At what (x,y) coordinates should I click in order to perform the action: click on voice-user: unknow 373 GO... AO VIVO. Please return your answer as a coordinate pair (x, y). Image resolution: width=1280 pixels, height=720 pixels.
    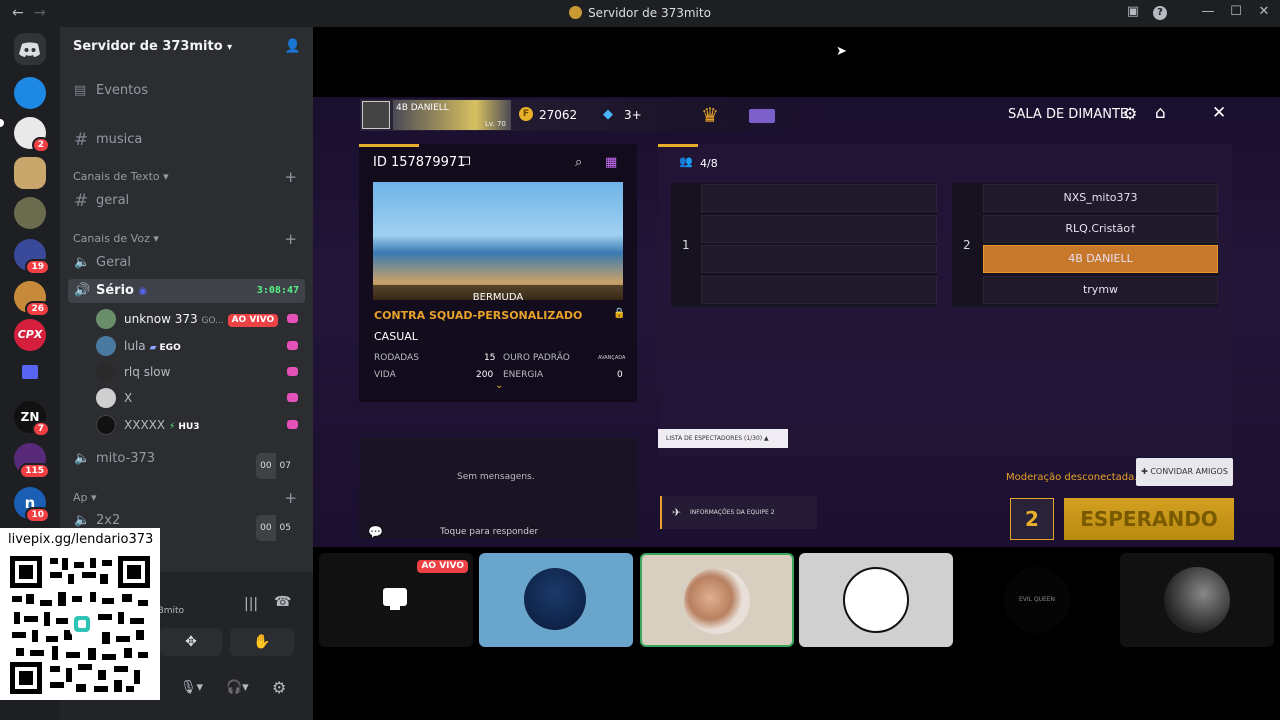
    Looking at the image, I should click on (201, 319).